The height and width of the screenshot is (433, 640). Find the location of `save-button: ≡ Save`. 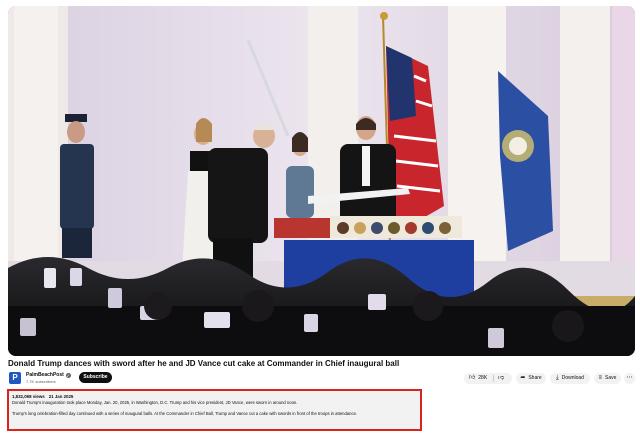

save-button: ≡ Save is located at coordinates (607, 378).